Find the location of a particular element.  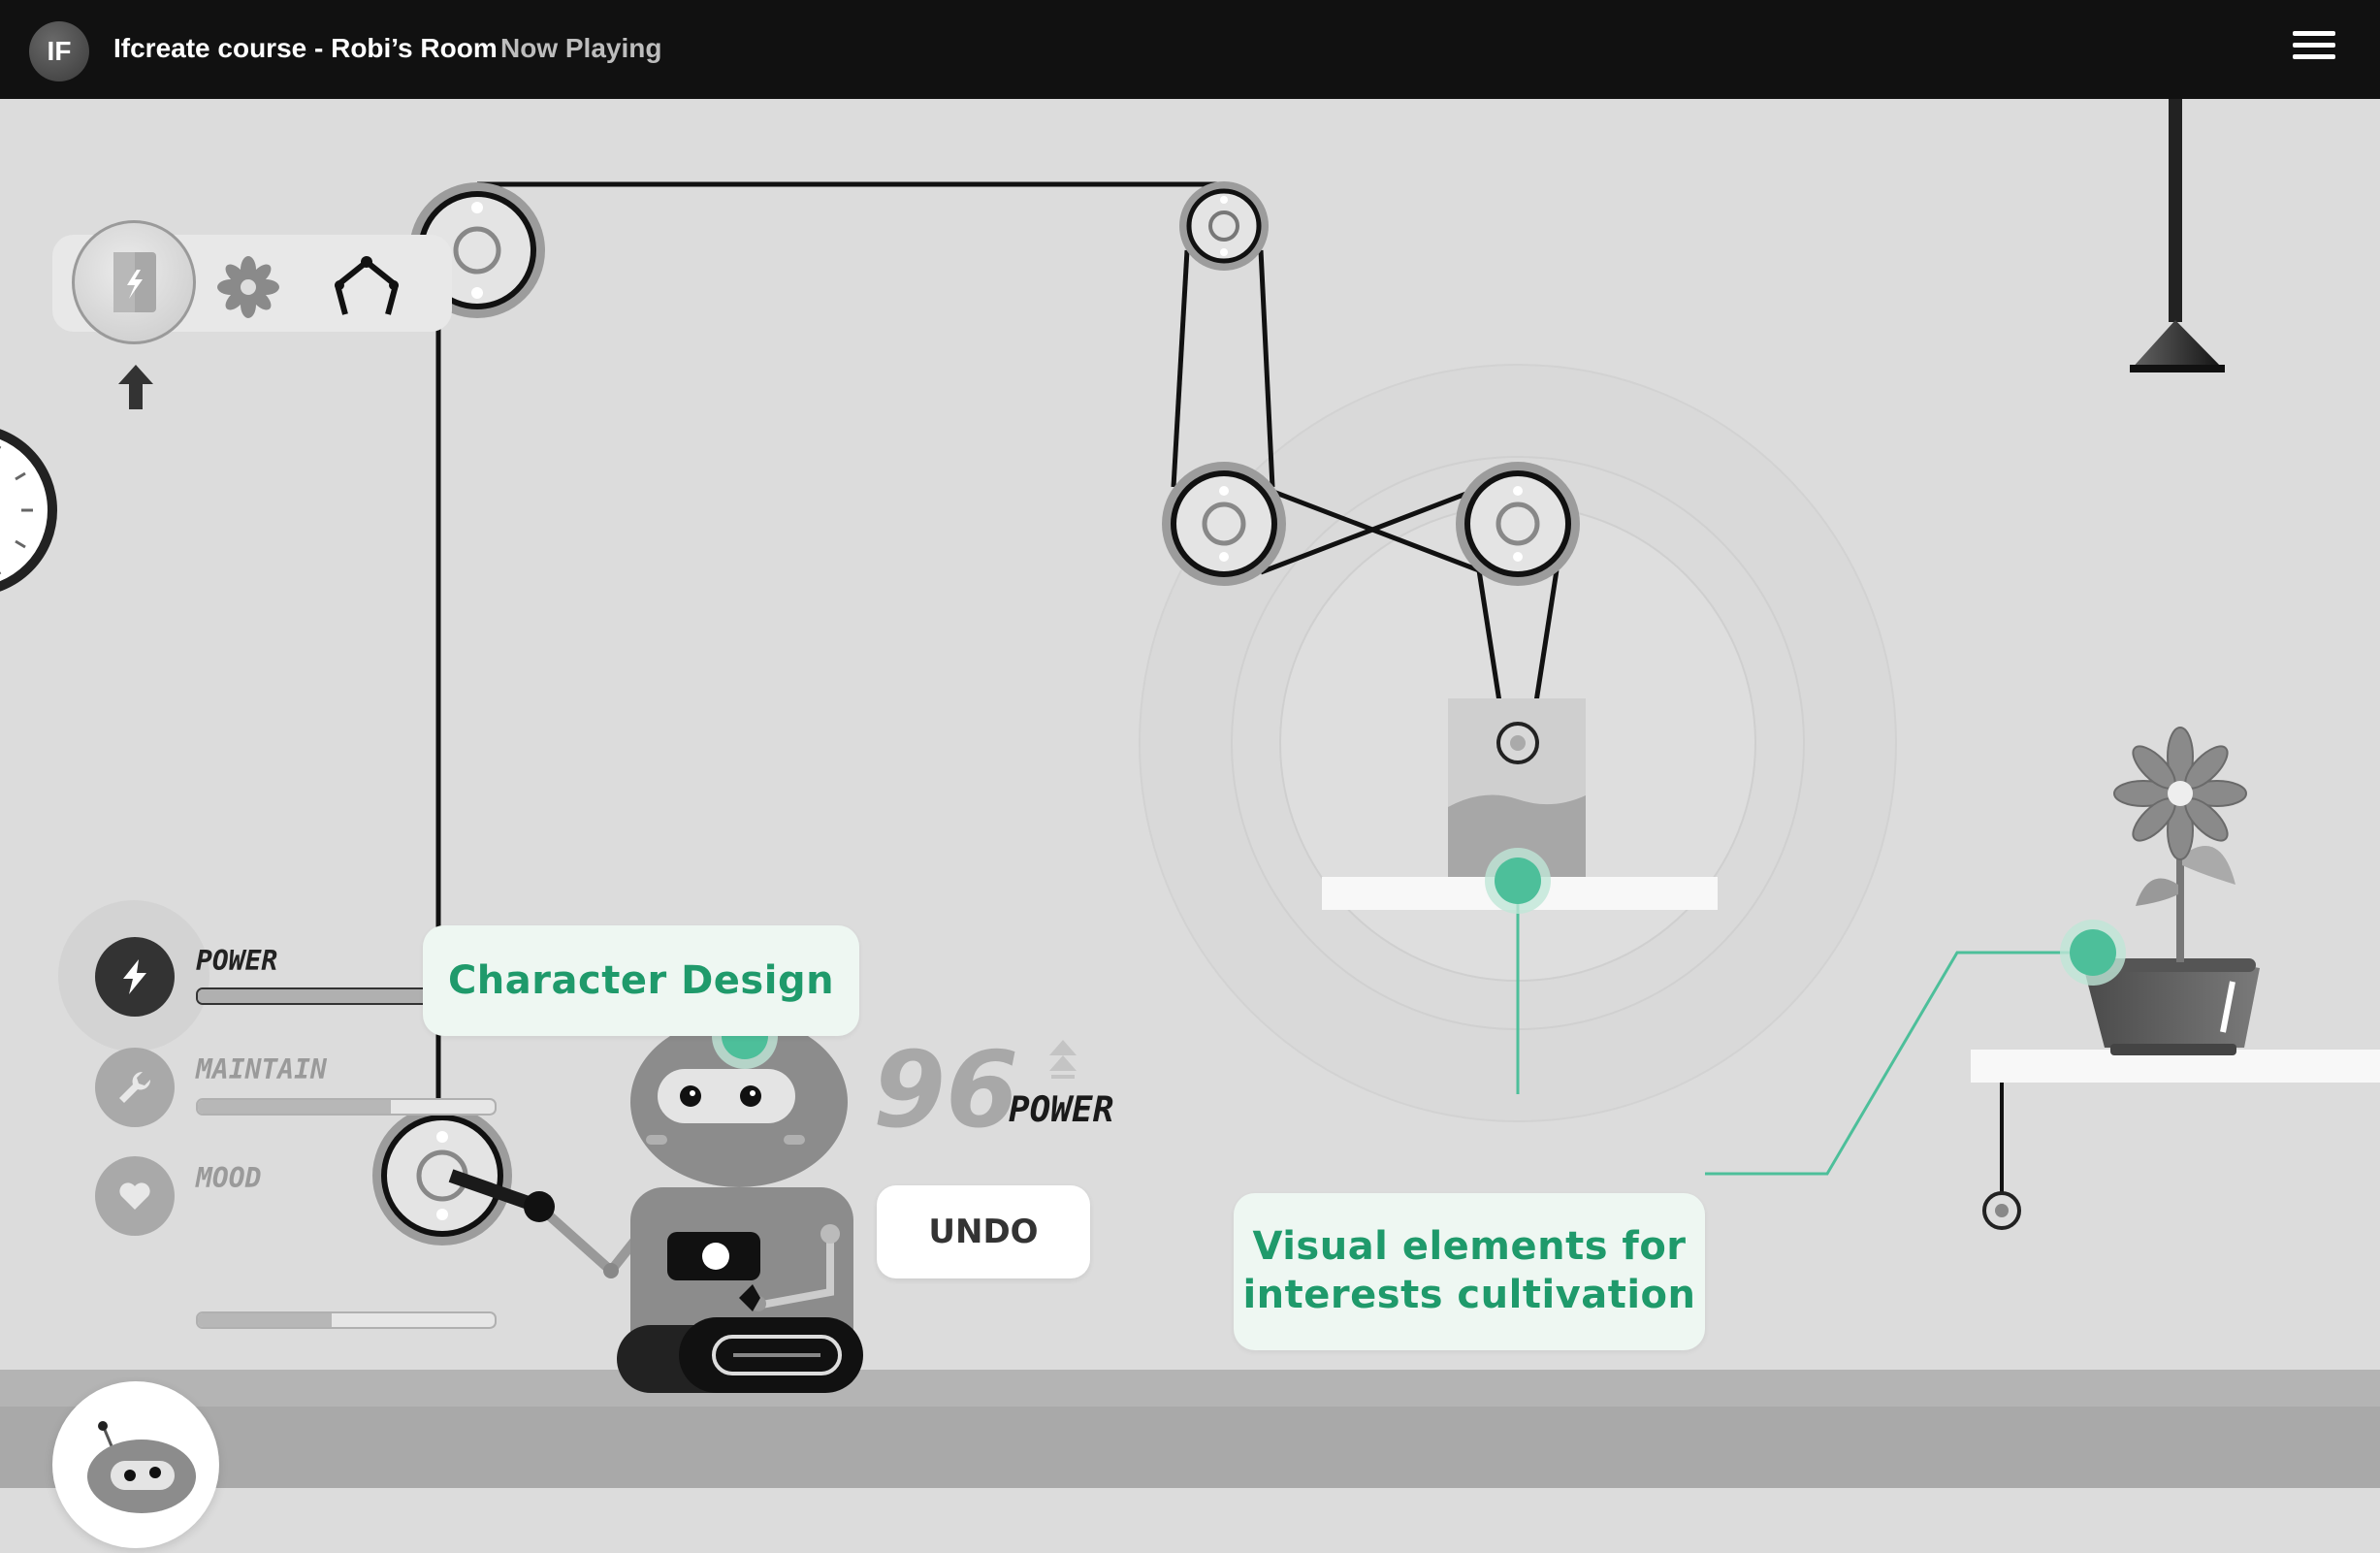

bolt-icon is located at coordinates (134, 977).